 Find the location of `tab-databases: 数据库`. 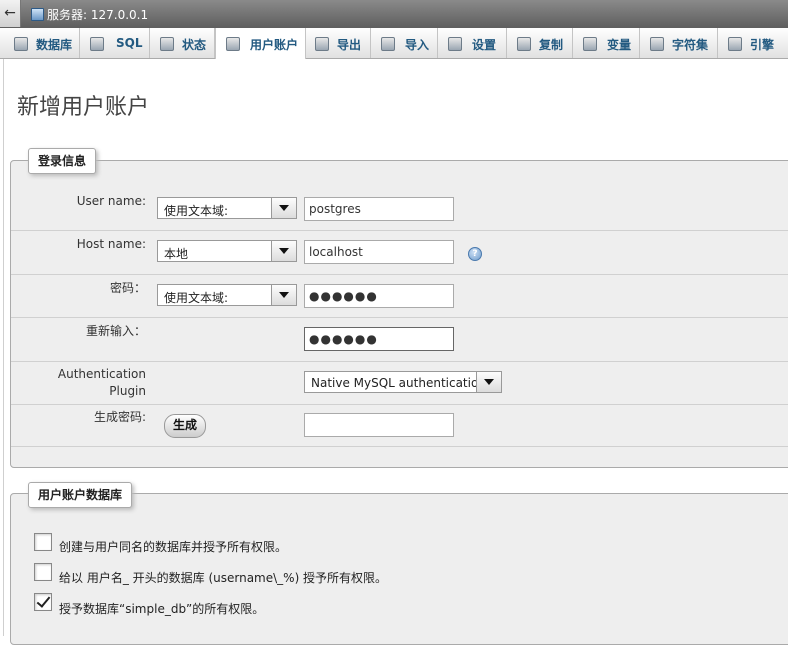

tab-databases: 数据库 is located at coordinates (42, 43).